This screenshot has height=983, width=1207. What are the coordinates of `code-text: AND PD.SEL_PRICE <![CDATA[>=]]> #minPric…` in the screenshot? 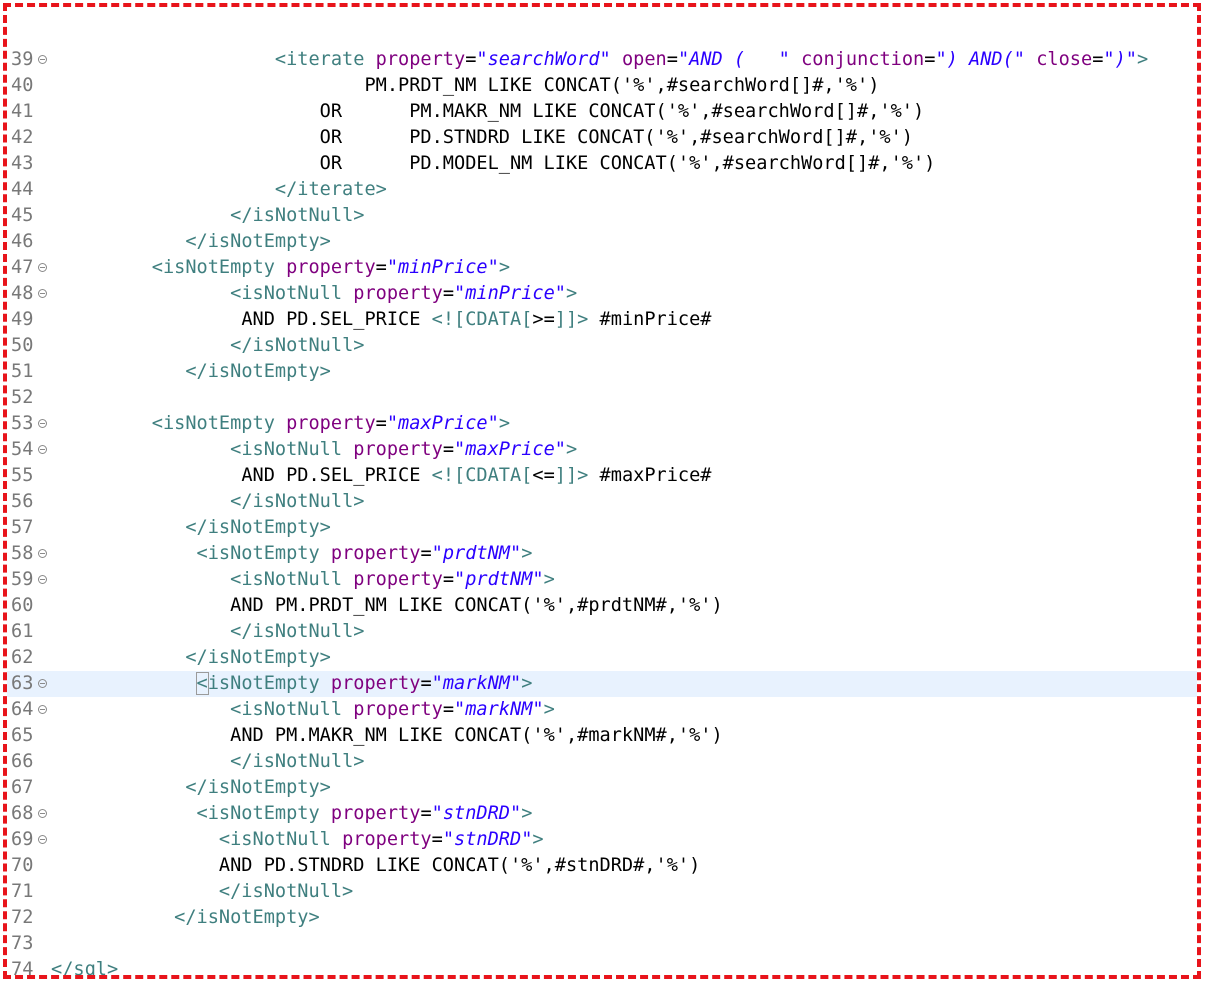 It's located at (381, 320).